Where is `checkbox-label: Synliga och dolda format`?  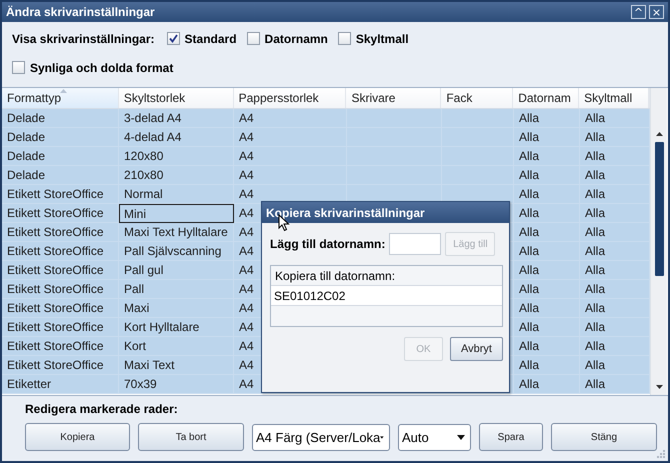
checkbox-label: Synliga och dolda format is located at coordinates (102, 67).